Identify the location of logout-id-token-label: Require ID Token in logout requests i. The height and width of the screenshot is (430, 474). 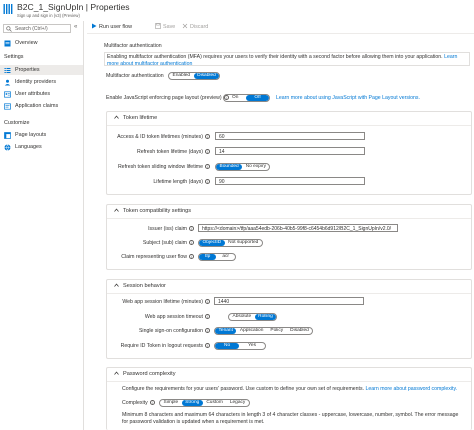
(165, 346).